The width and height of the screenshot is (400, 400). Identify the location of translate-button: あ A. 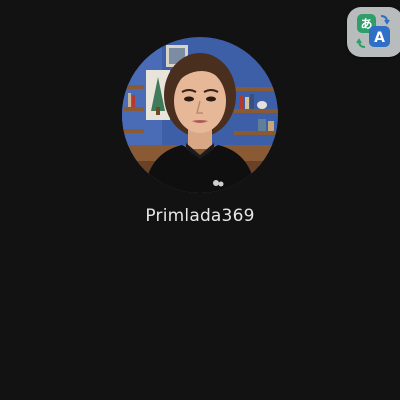
(373, 32).